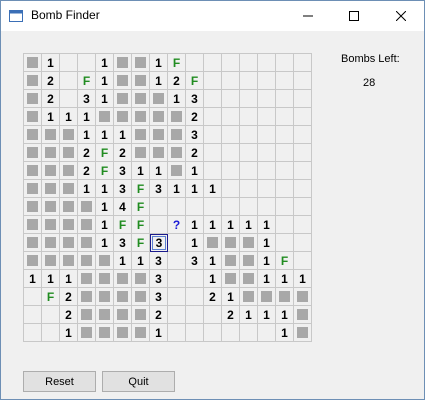 The height and width of the screenshot is (400, 425). I want to click on reset-button: Reset, so click(59, 381).